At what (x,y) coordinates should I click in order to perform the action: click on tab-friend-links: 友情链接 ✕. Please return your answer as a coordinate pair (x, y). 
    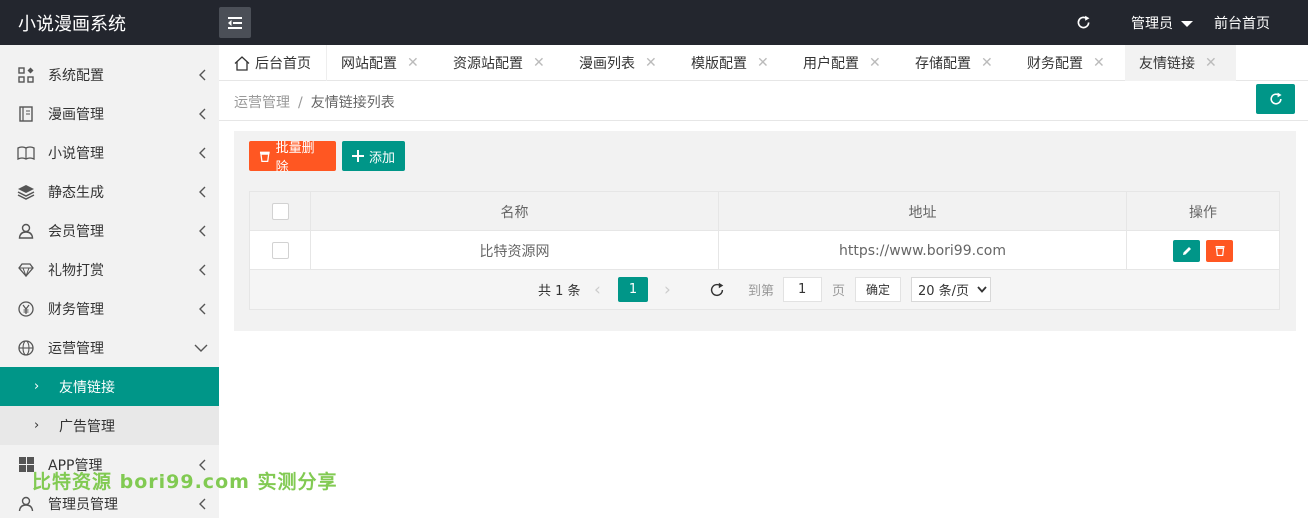
    Looking at the image, I should click on (1180, 63).